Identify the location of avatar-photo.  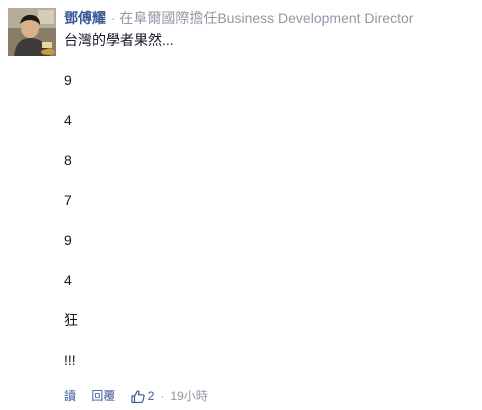
(32, 32).